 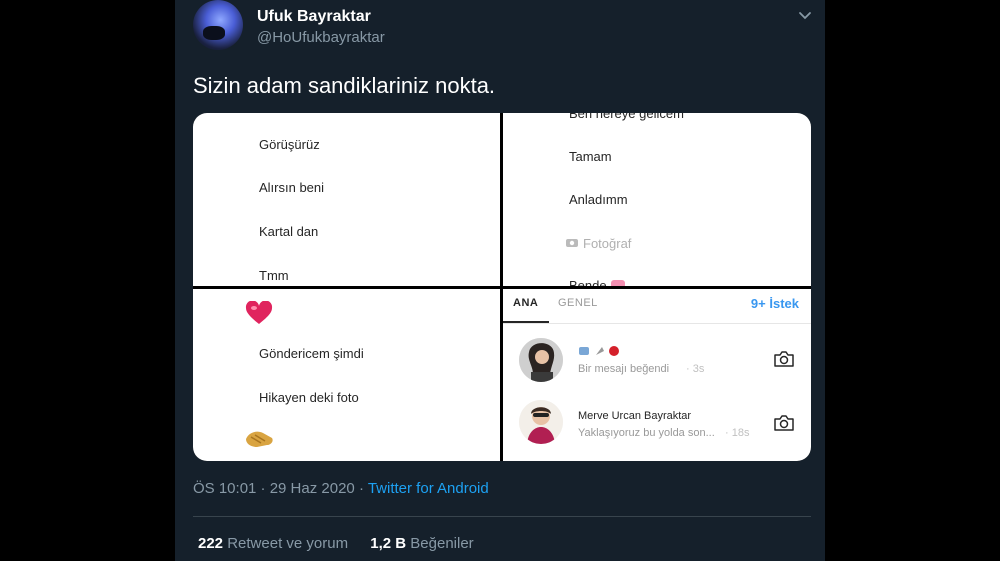 I want to click on message: Görüşürüz, so click(x=289, y=144).